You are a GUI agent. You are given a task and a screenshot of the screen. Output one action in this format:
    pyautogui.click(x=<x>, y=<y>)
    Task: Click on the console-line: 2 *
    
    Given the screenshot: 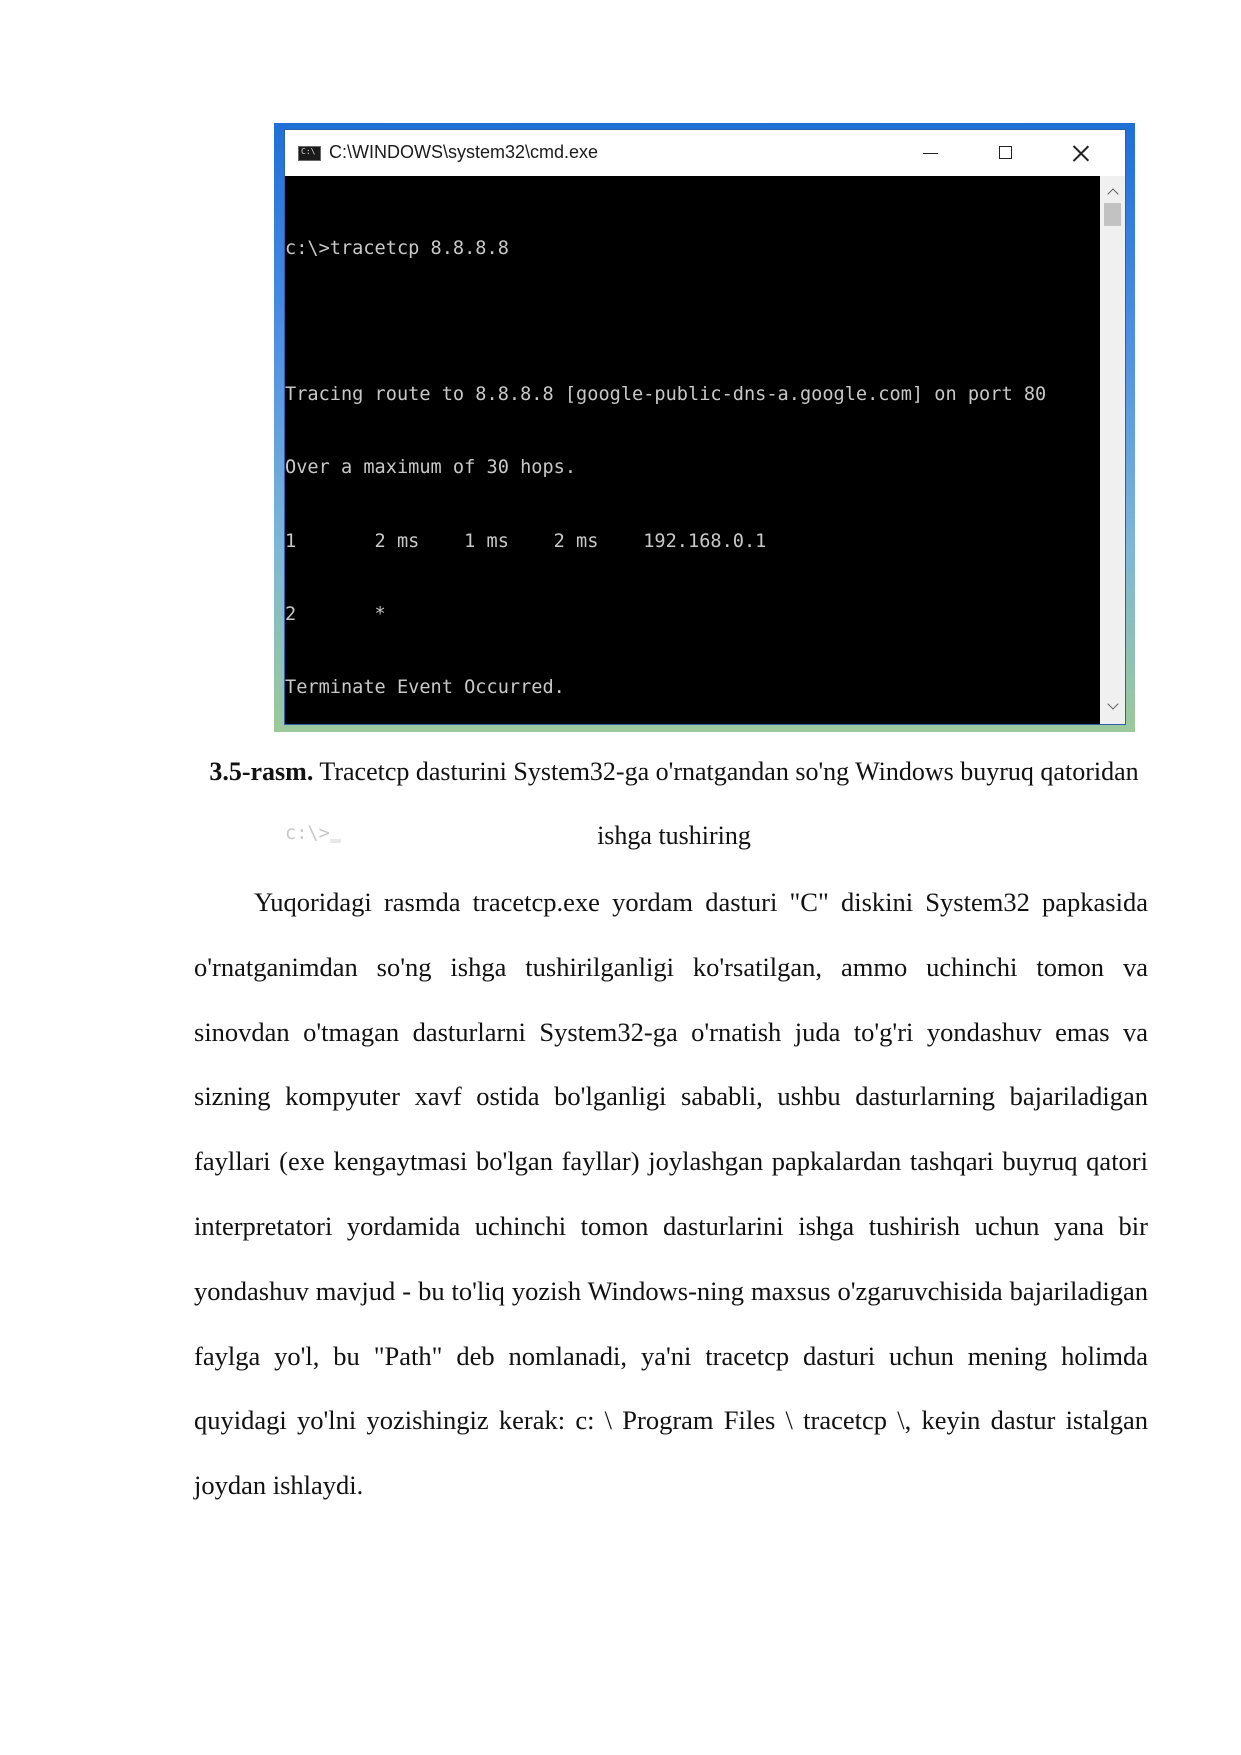 What is the action you would take?
    pyautogui.click(x=335, y=614)
    